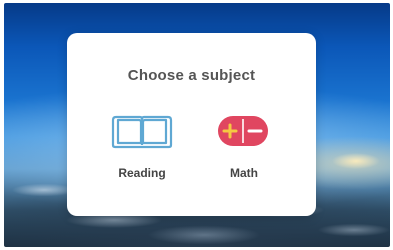  What do you see at coordinates (191, 75) in the screenshot?
I see `dialog-title: Choose a subject` at bounding box center [191, 75].